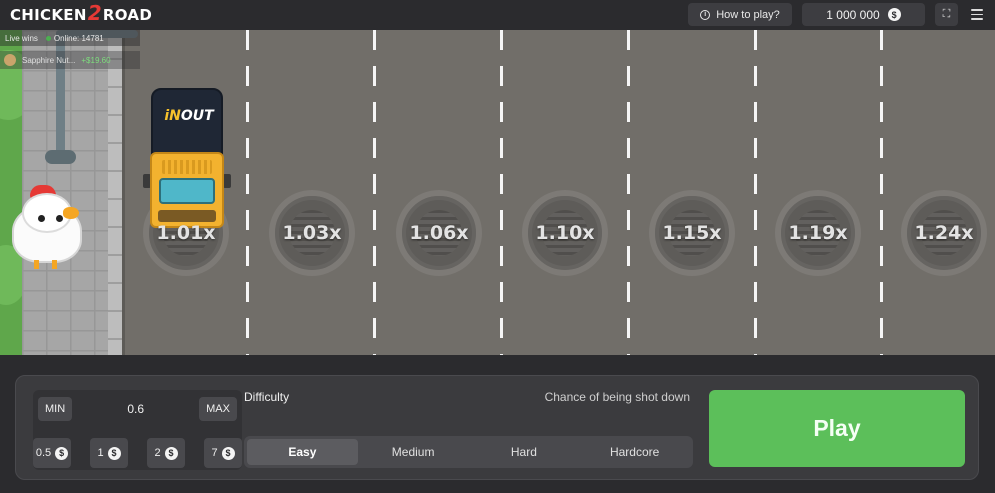 The height and width of the screenshot is (493, 995). I want to click on quick-bet-button: 7 $, so click(223, 453).